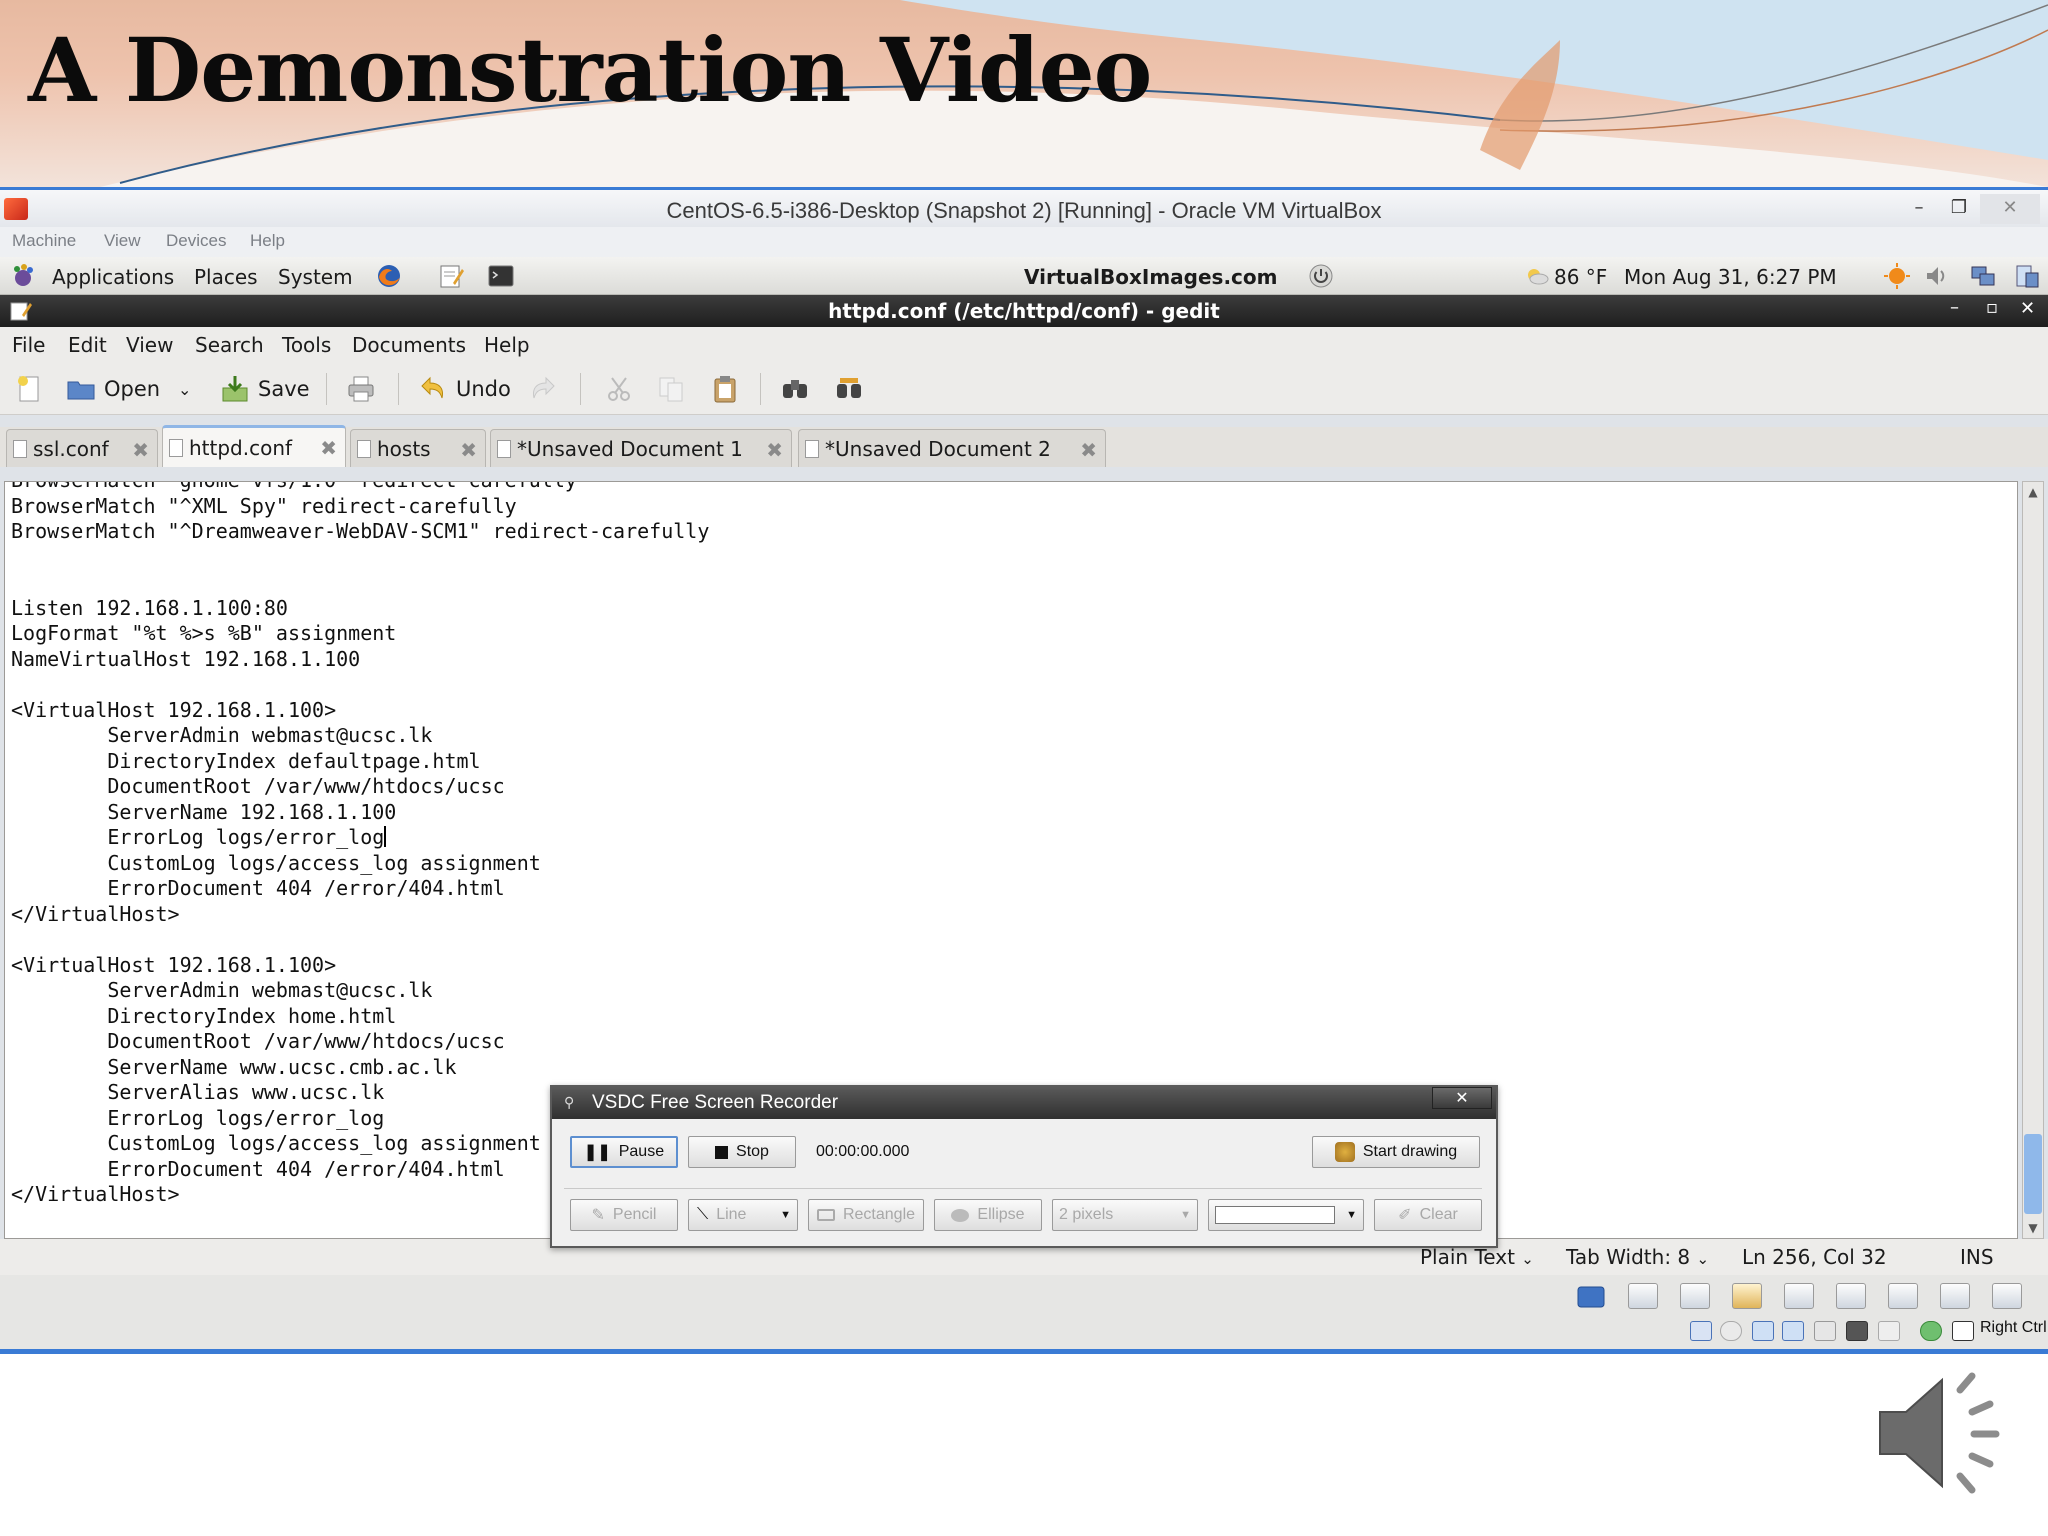 This screenshot has width=2048, height=1536. Describe the element at coordinates (1897, 276) in the screenshot. I see `updates-sun-icon` at that location.